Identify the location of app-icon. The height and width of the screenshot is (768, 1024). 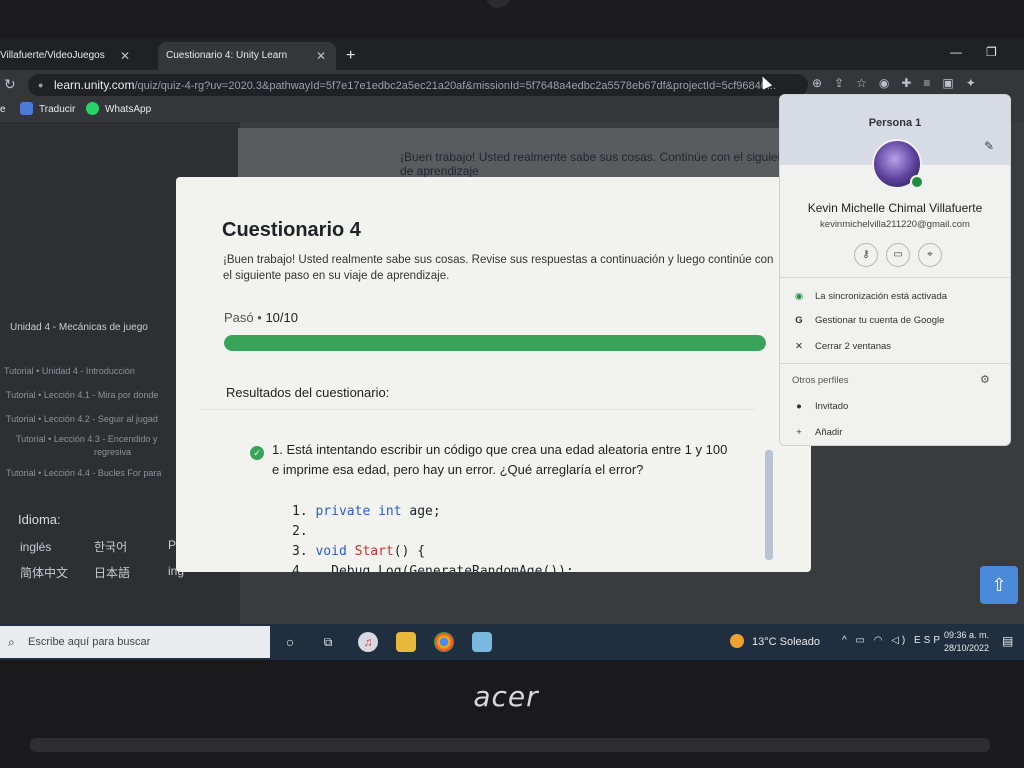
(482, 642).